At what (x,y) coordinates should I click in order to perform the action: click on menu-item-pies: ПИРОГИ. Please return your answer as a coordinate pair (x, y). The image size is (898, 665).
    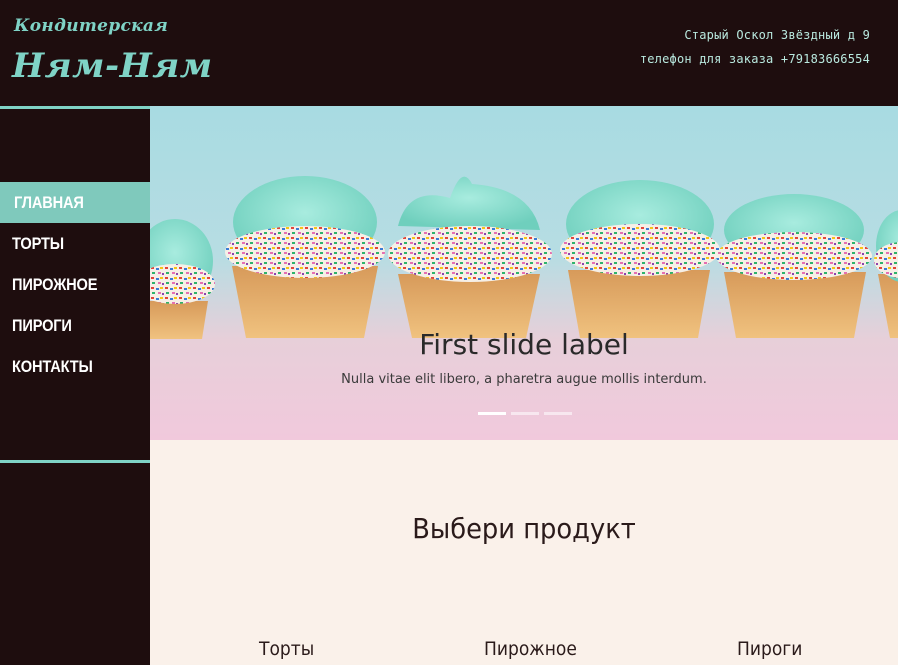
    Looking at the image, I should click on (64, 325).